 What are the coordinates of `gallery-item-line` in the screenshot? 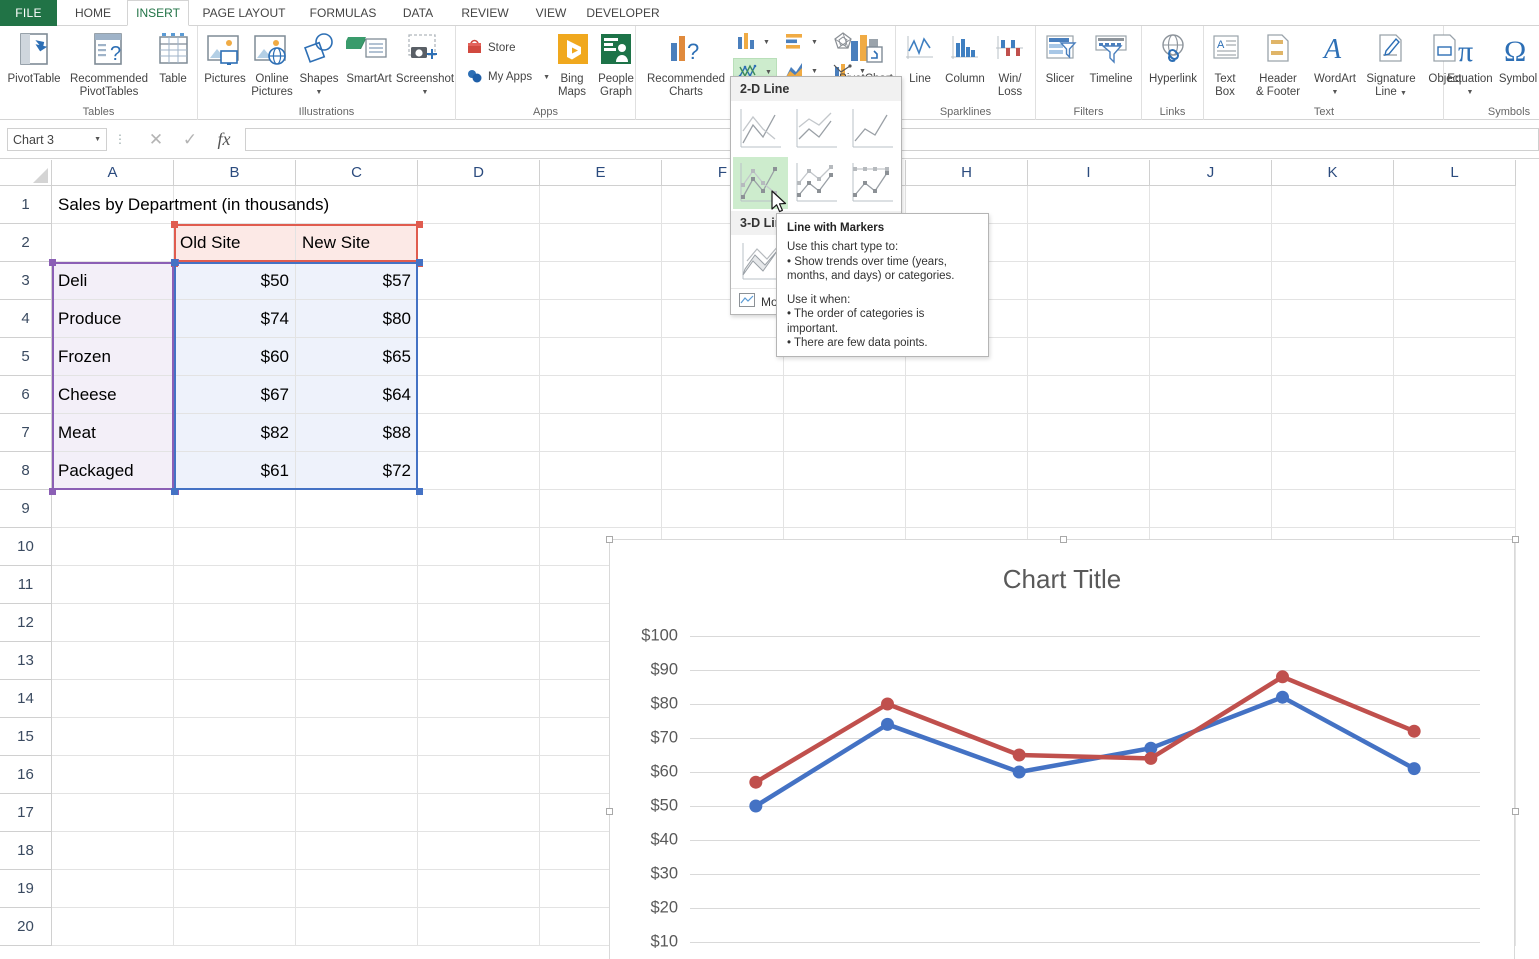 It's located at (760, 129).